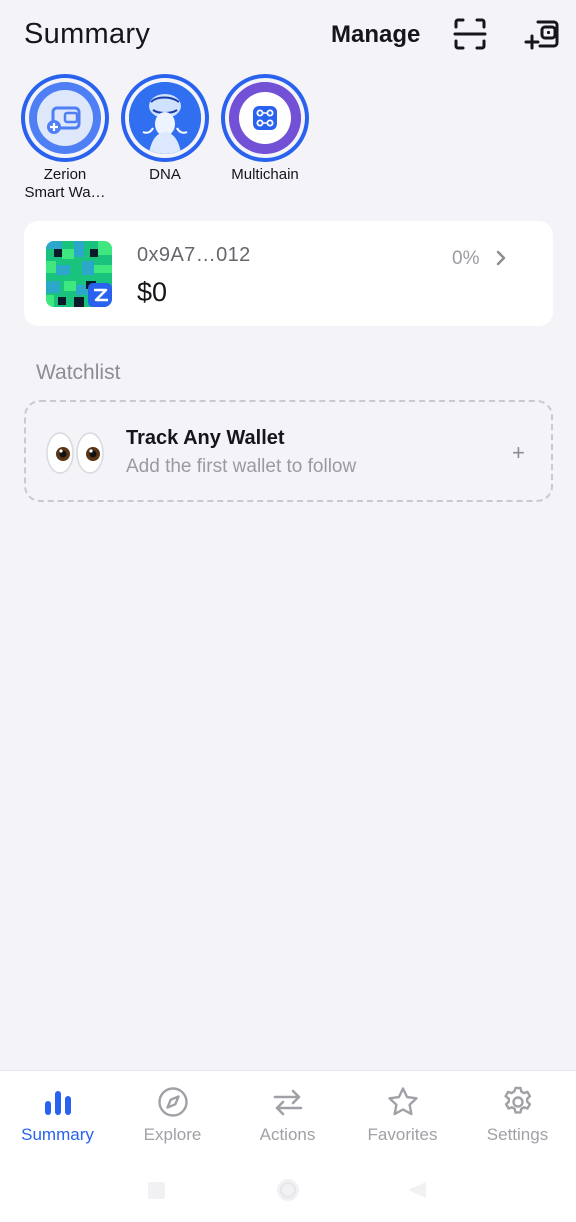 The width and height of the screenshot is (576, 1222). Describe the element at coordinates (152, 292) in the screenshot. I see `wallet-balance: $0` at that location.